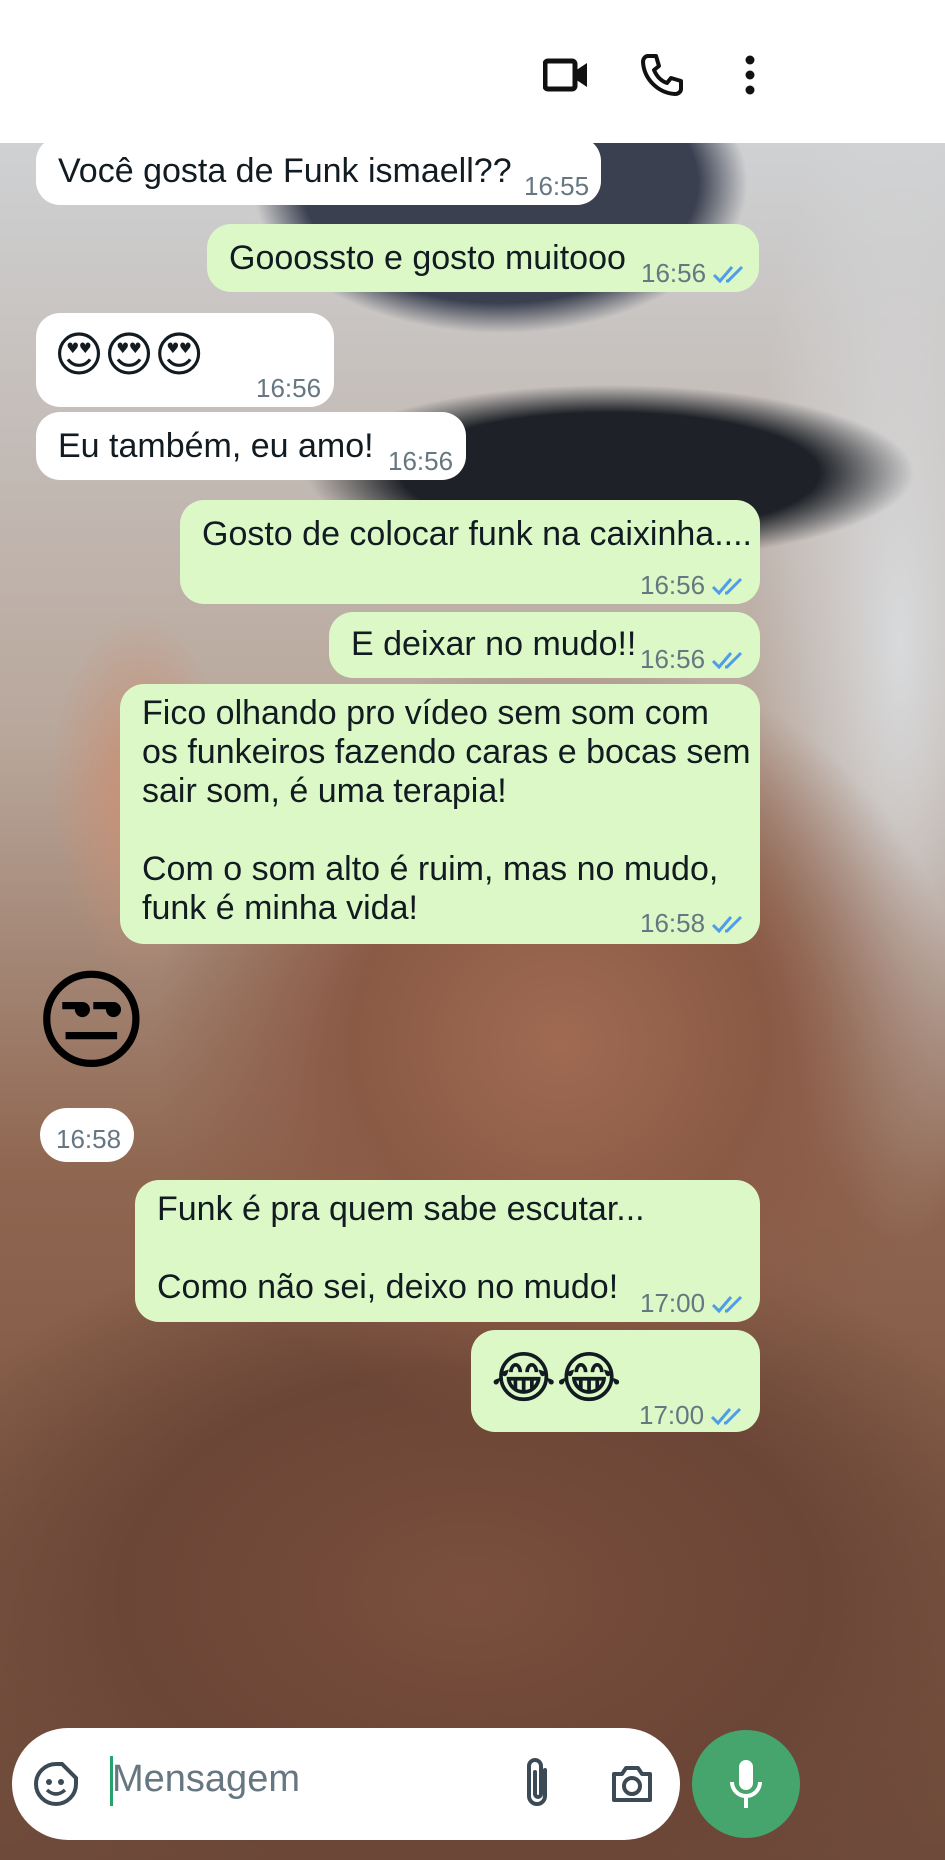 The image size is (945, 1860). I want to click on message-bubble-incoming: Eu também, eu amo! 16:56, so click(251, 446).